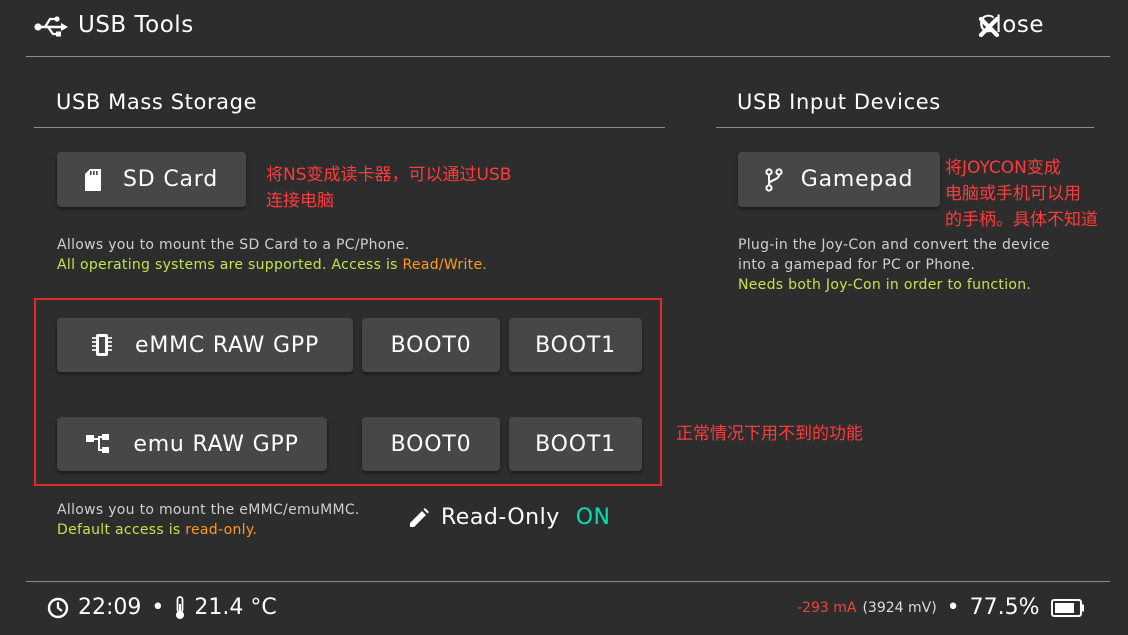  Describe the element at coordinates (905, 127) in the screenshot. I see `input-devices-divider` at that location.